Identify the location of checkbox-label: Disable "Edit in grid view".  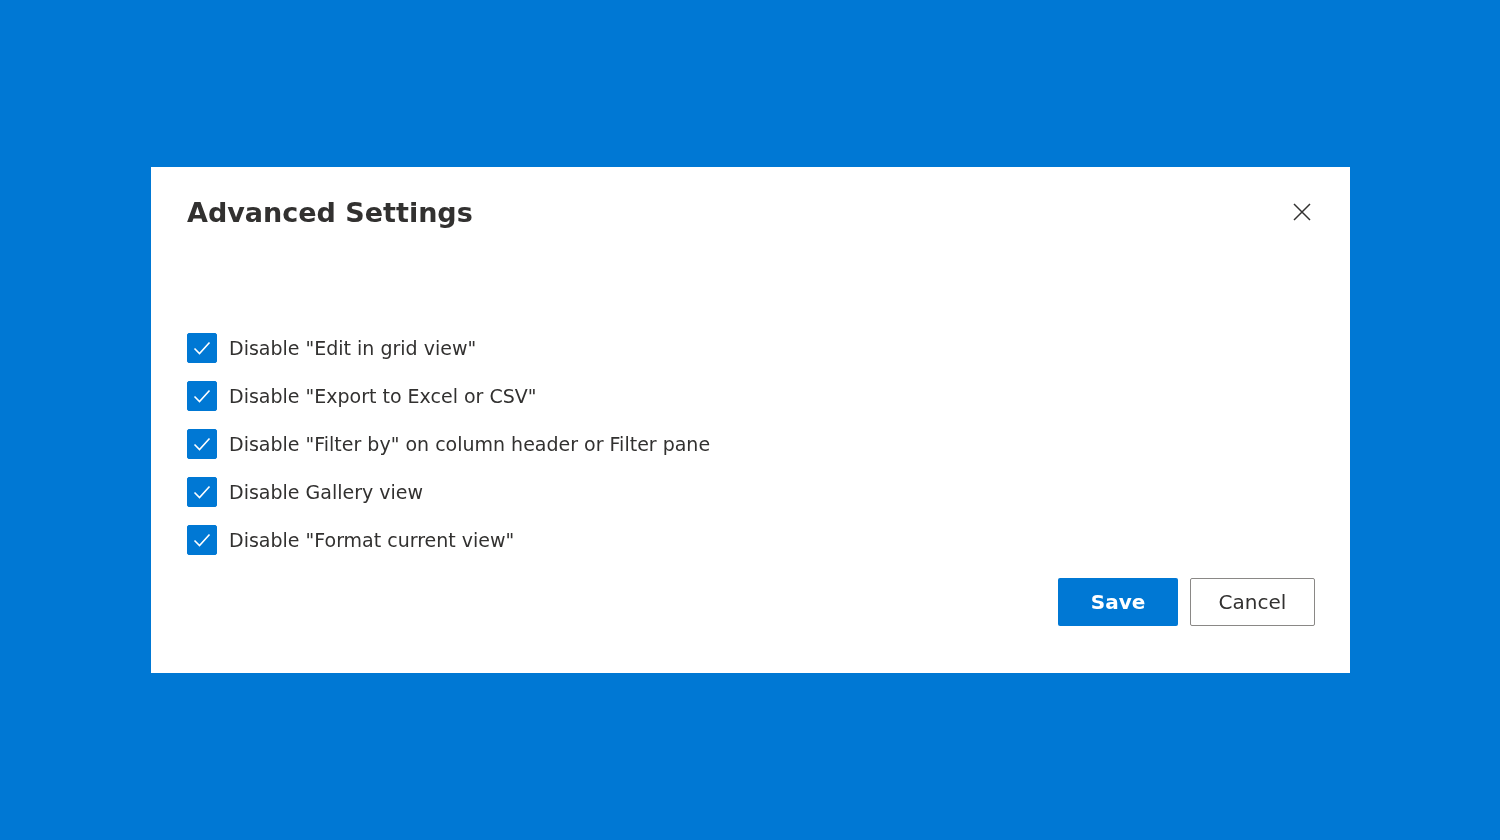
(353, 348).